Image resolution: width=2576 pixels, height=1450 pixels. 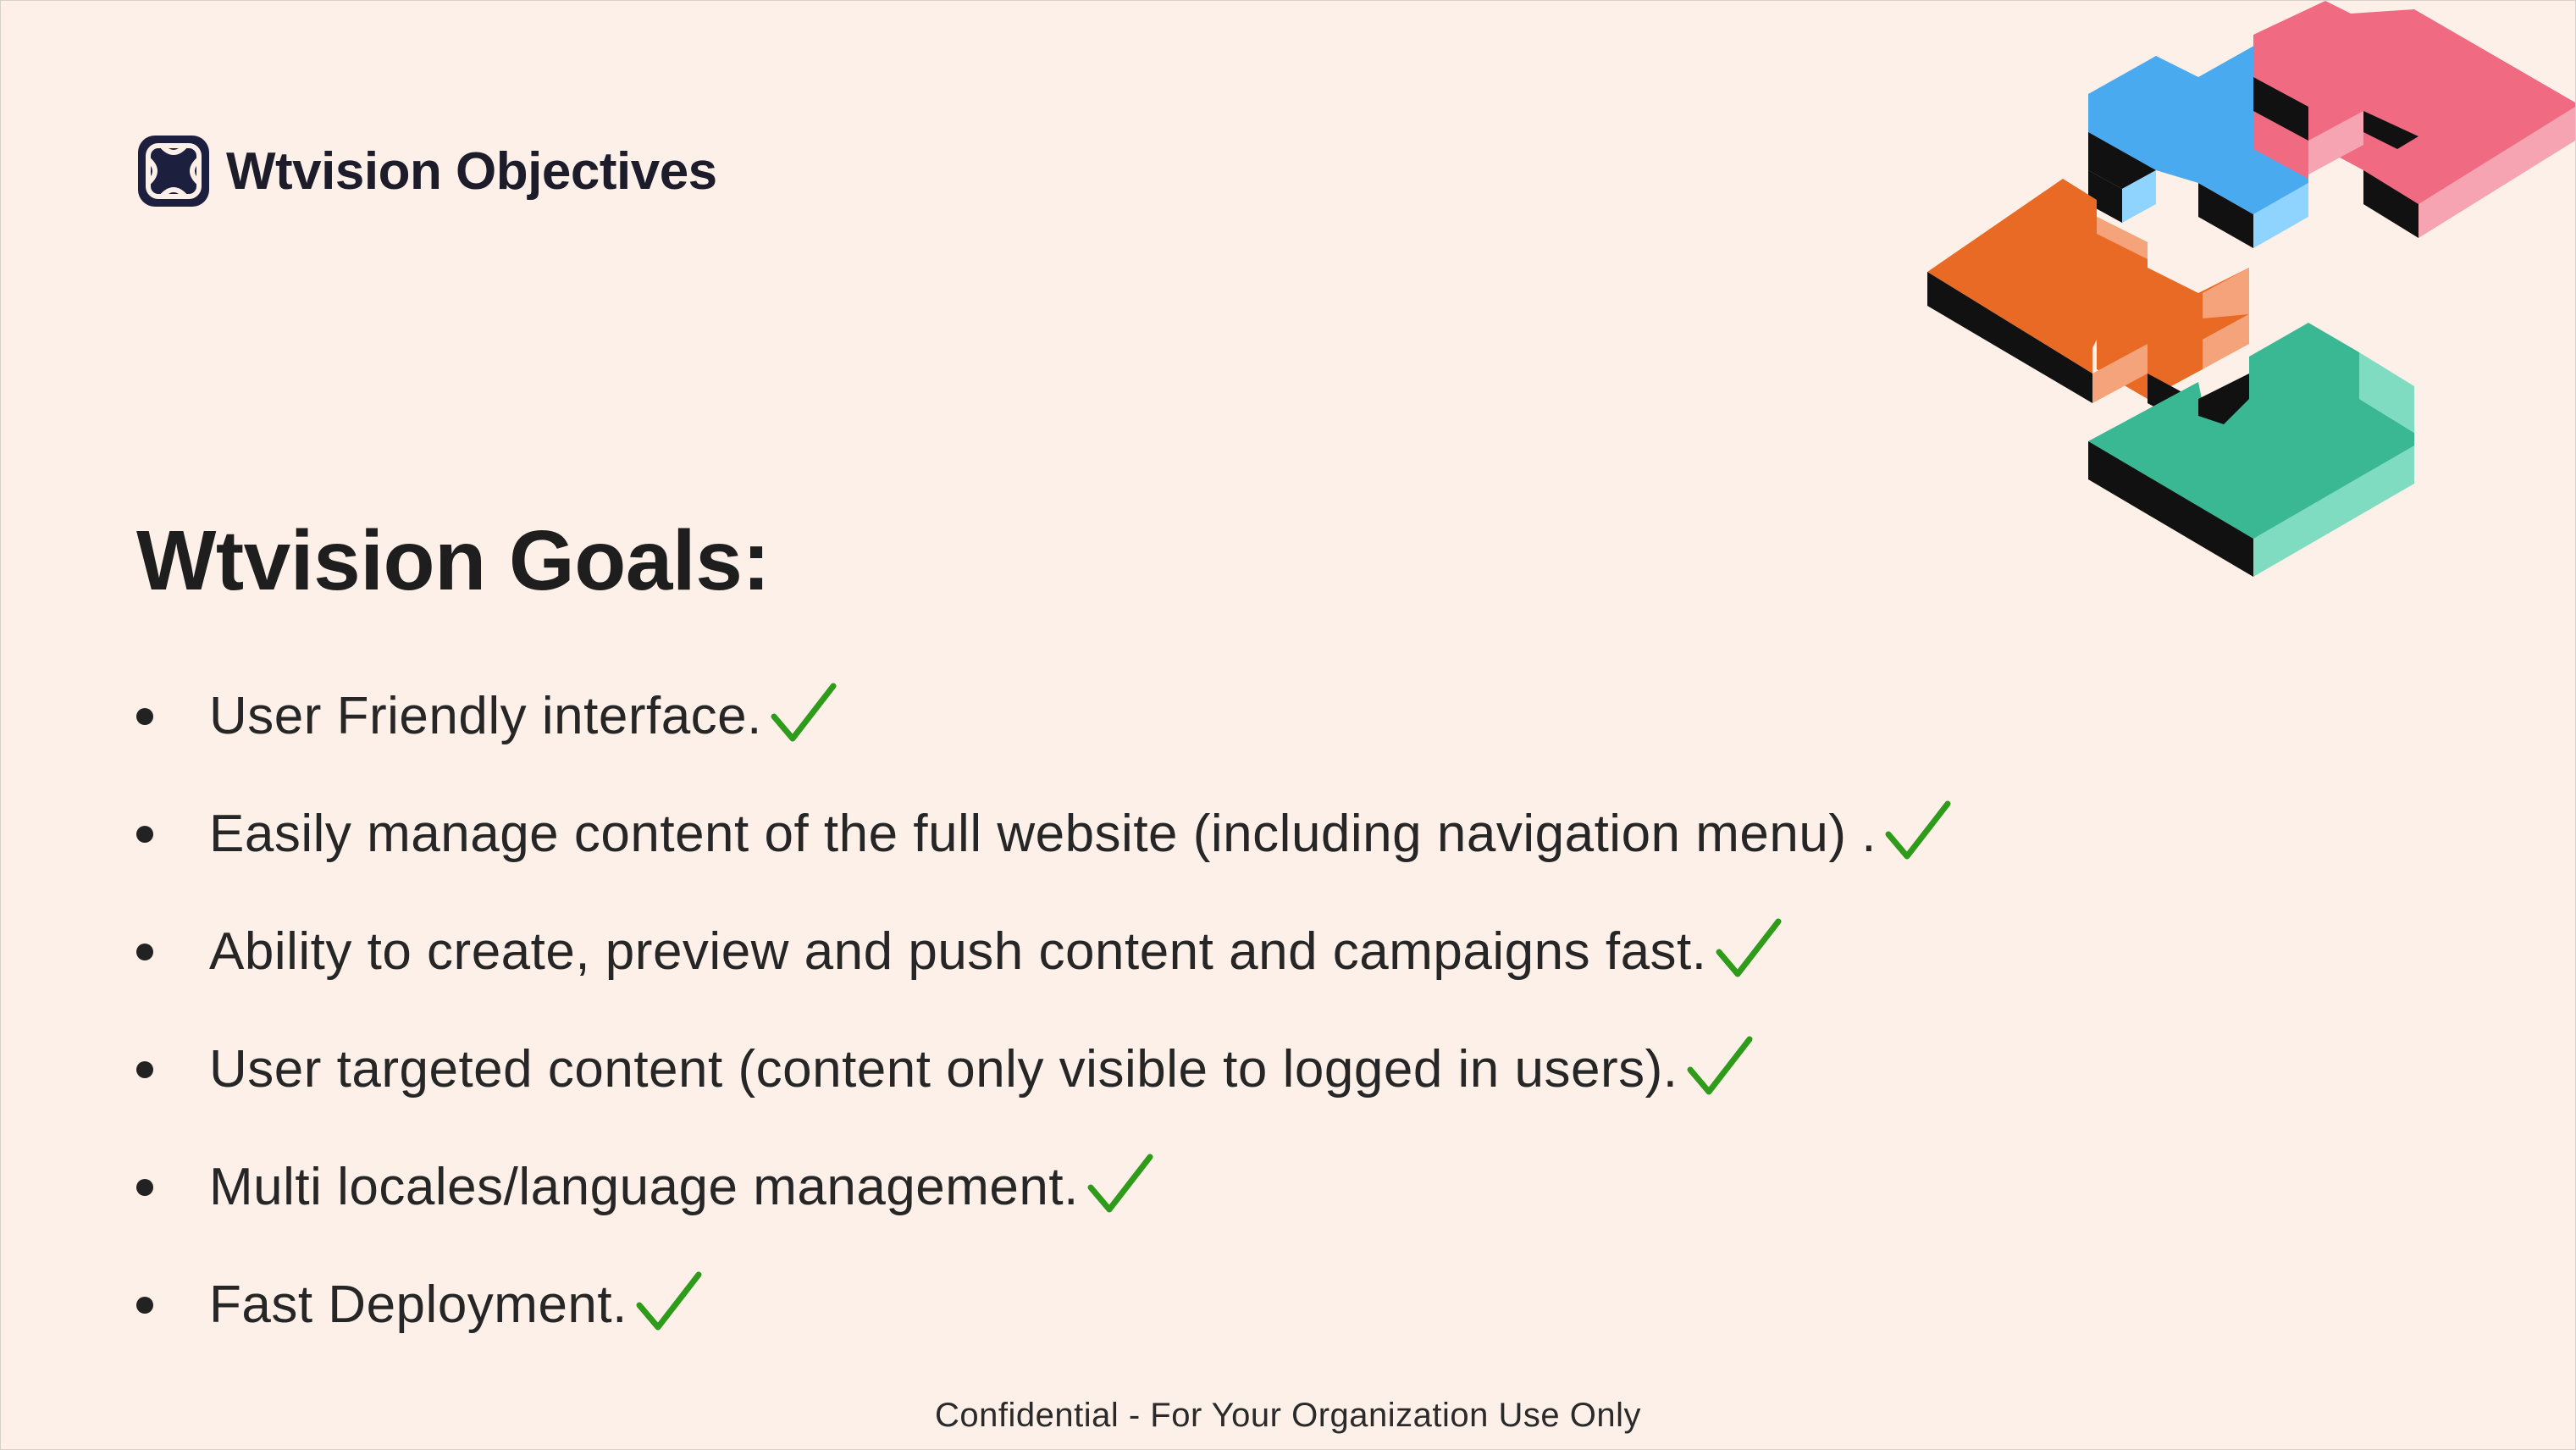 I want to click on logo-icon, so click(x=173, y=171).